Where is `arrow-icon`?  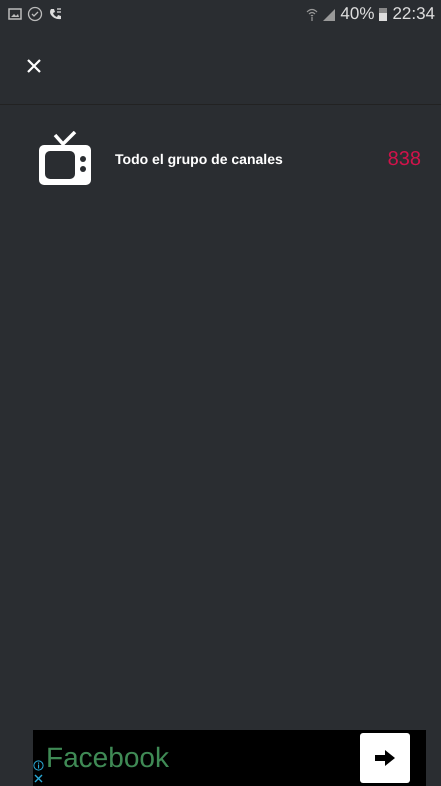 arrow-icon is located at coordinates (385, 758).